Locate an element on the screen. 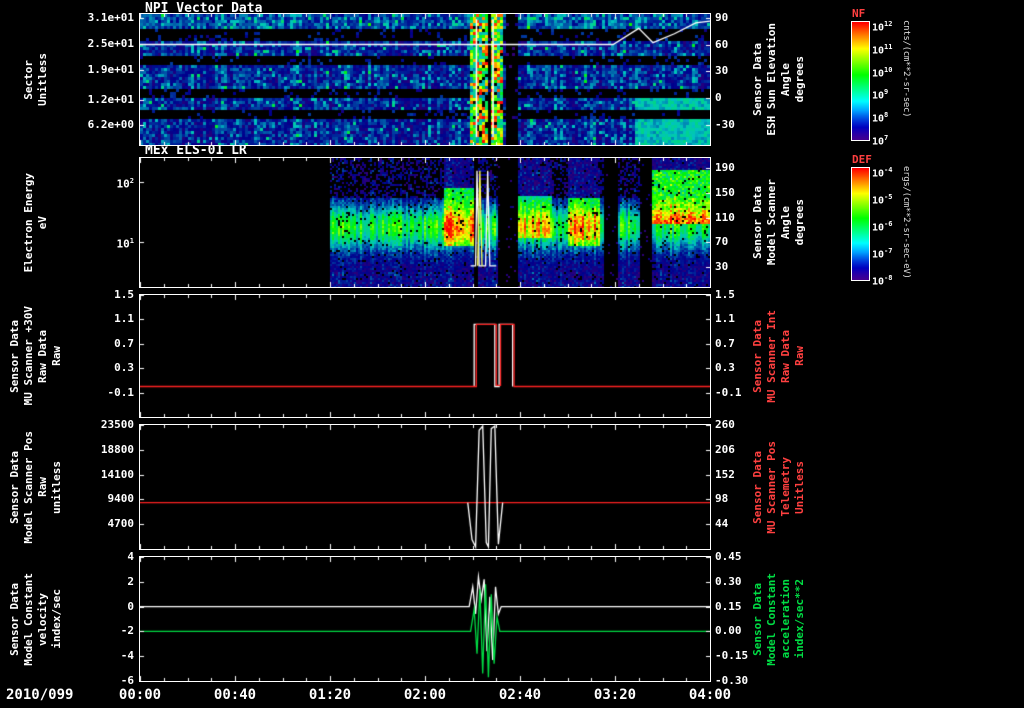 The width and height of the screenshot is (1024, 708). axis-label-column: MU Scanner Int is located at coordinates (771, 356).